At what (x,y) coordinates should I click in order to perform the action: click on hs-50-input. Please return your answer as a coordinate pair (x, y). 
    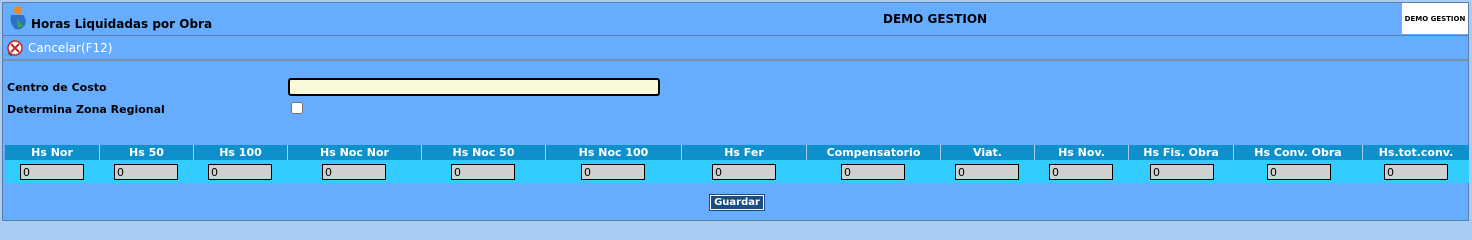
    Looking at the image, I should click on (146, 172).